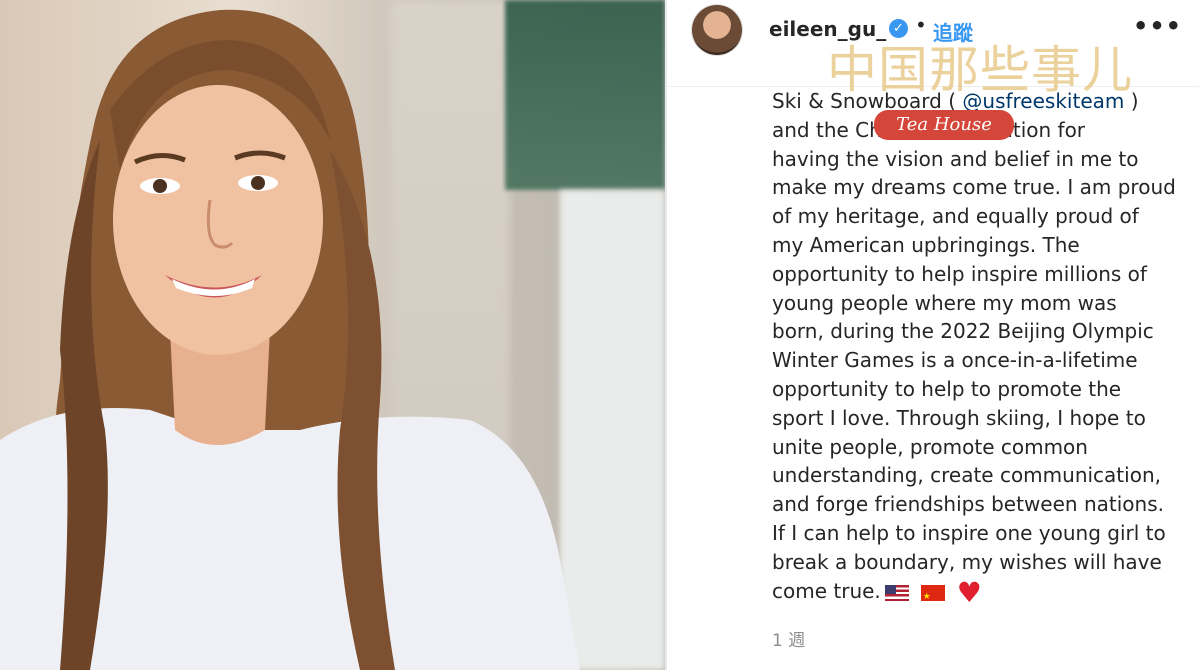 The image size is (1199, 670). Describe the element at coordinates (974, 187) in the screenshot. I see `caption-line: make my dreams come true. I am proud` at that location.